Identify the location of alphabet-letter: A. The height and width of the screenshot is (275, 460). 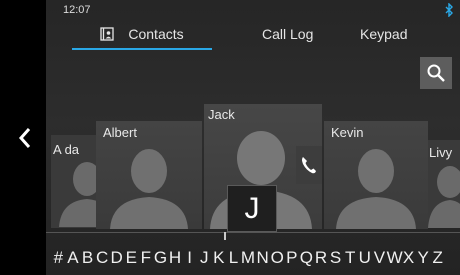
(73, 258).